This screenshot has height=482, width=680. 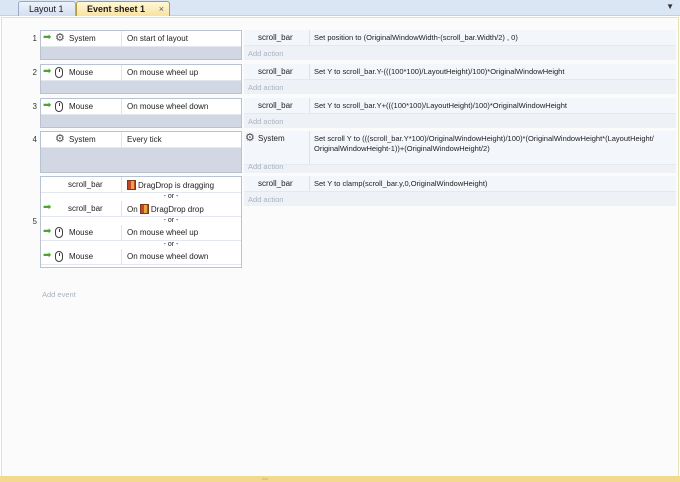 I want to click on status-strip, so click(x=340, y=479).